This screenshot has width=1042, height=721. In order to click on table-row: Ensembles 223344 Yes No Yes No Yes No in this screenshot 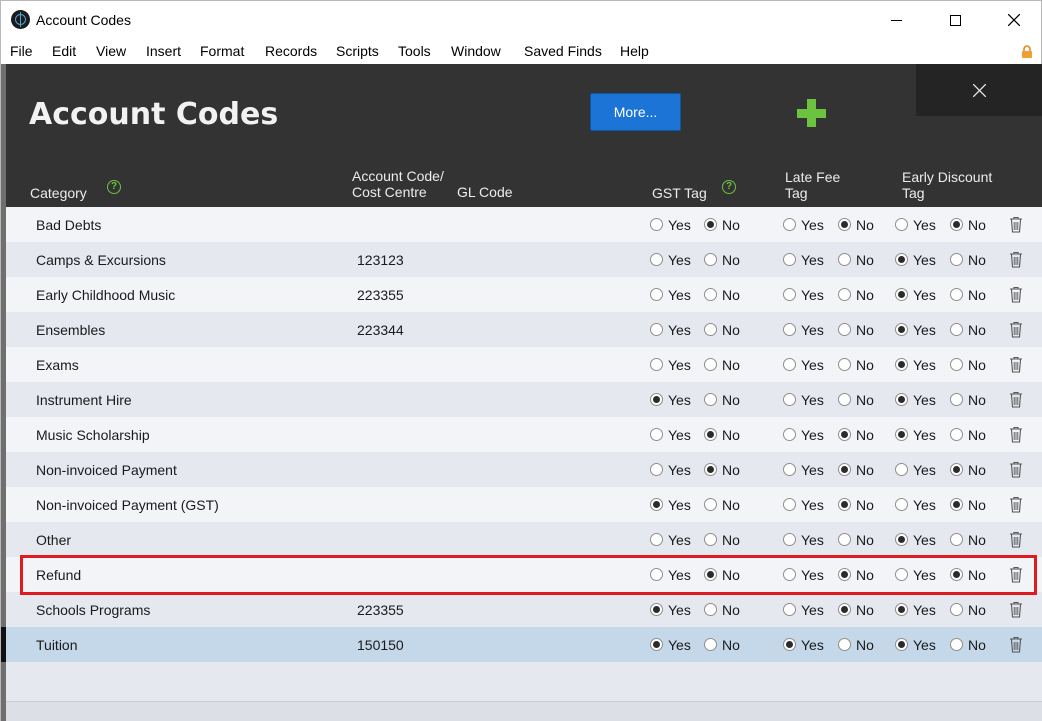, I will do `click(524, 329)`.